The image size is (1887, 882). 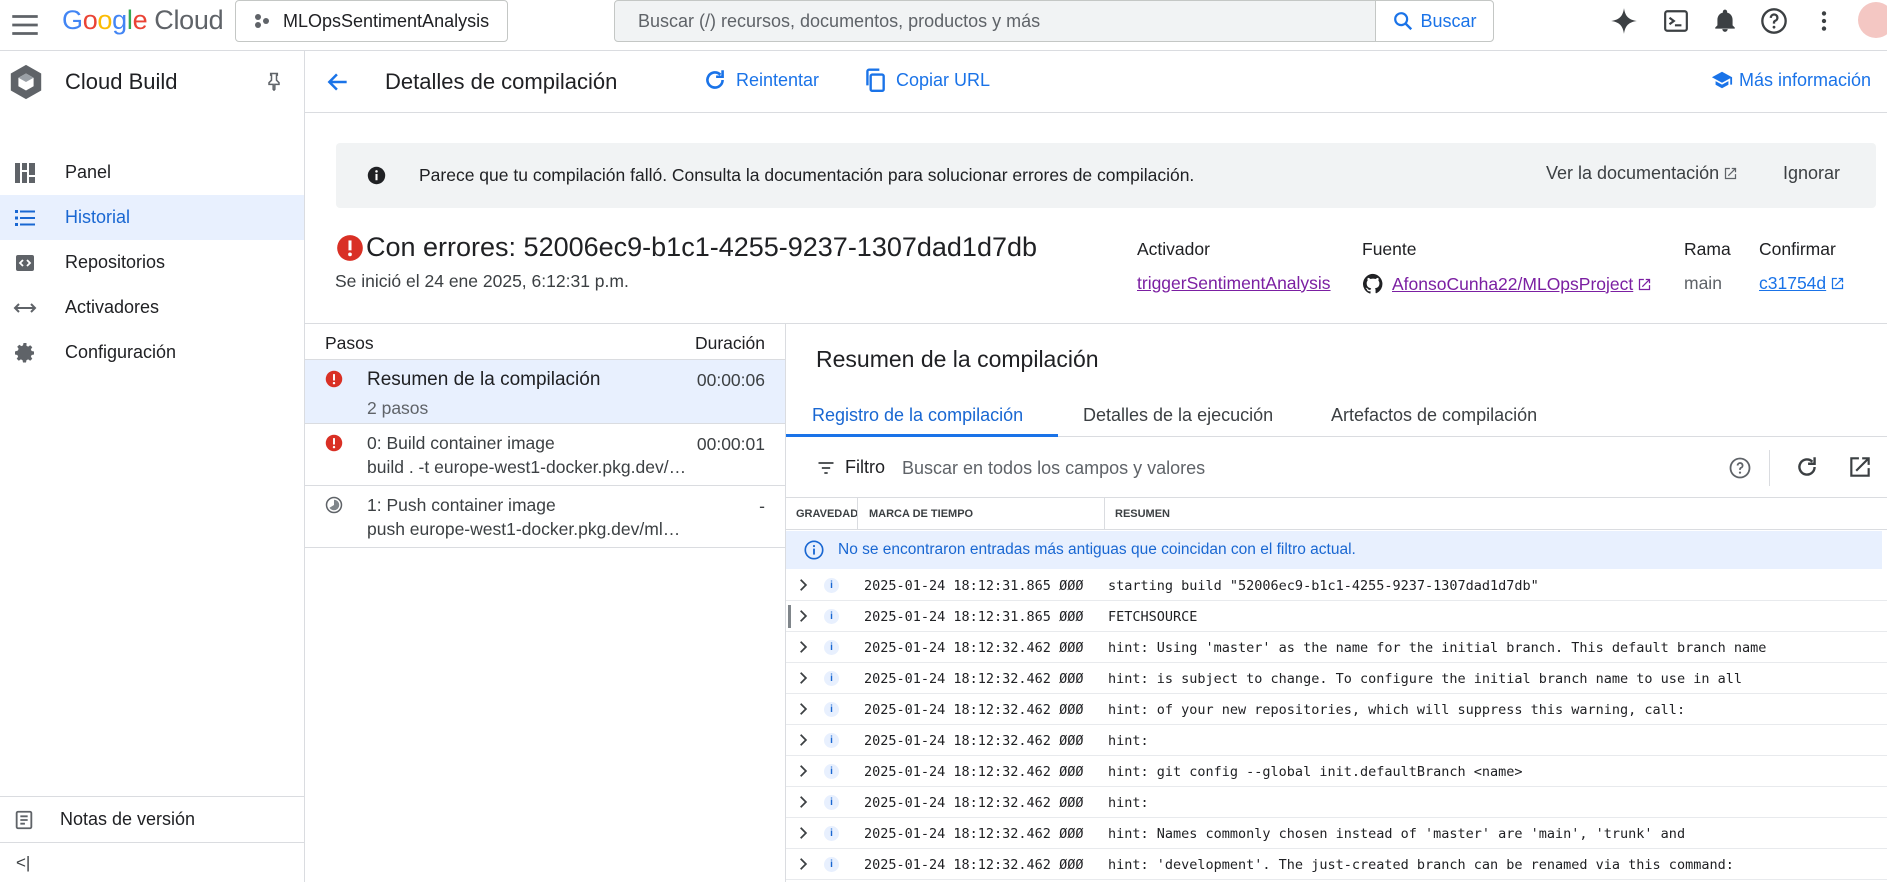 I want to click on copy-icon, so click(x=875, y=80).